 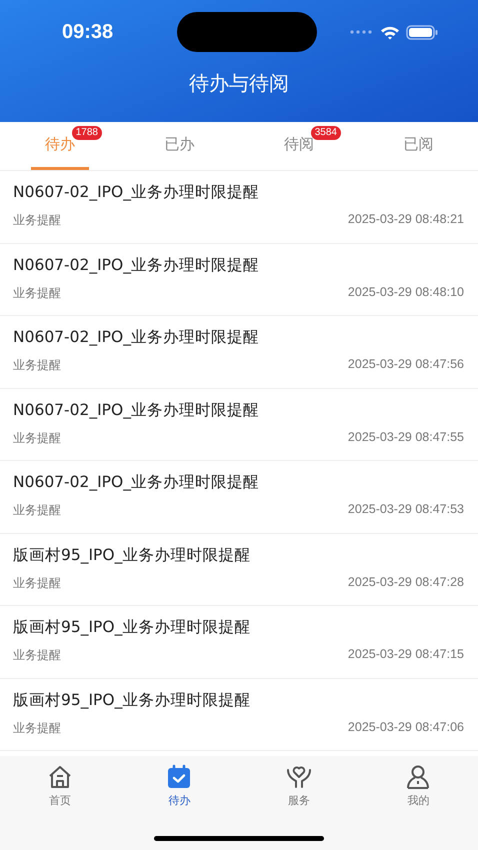 What do you see at coordinates (422, 32) in the screenshot?
I see `battery-icon` at bounding box center [422, 32].